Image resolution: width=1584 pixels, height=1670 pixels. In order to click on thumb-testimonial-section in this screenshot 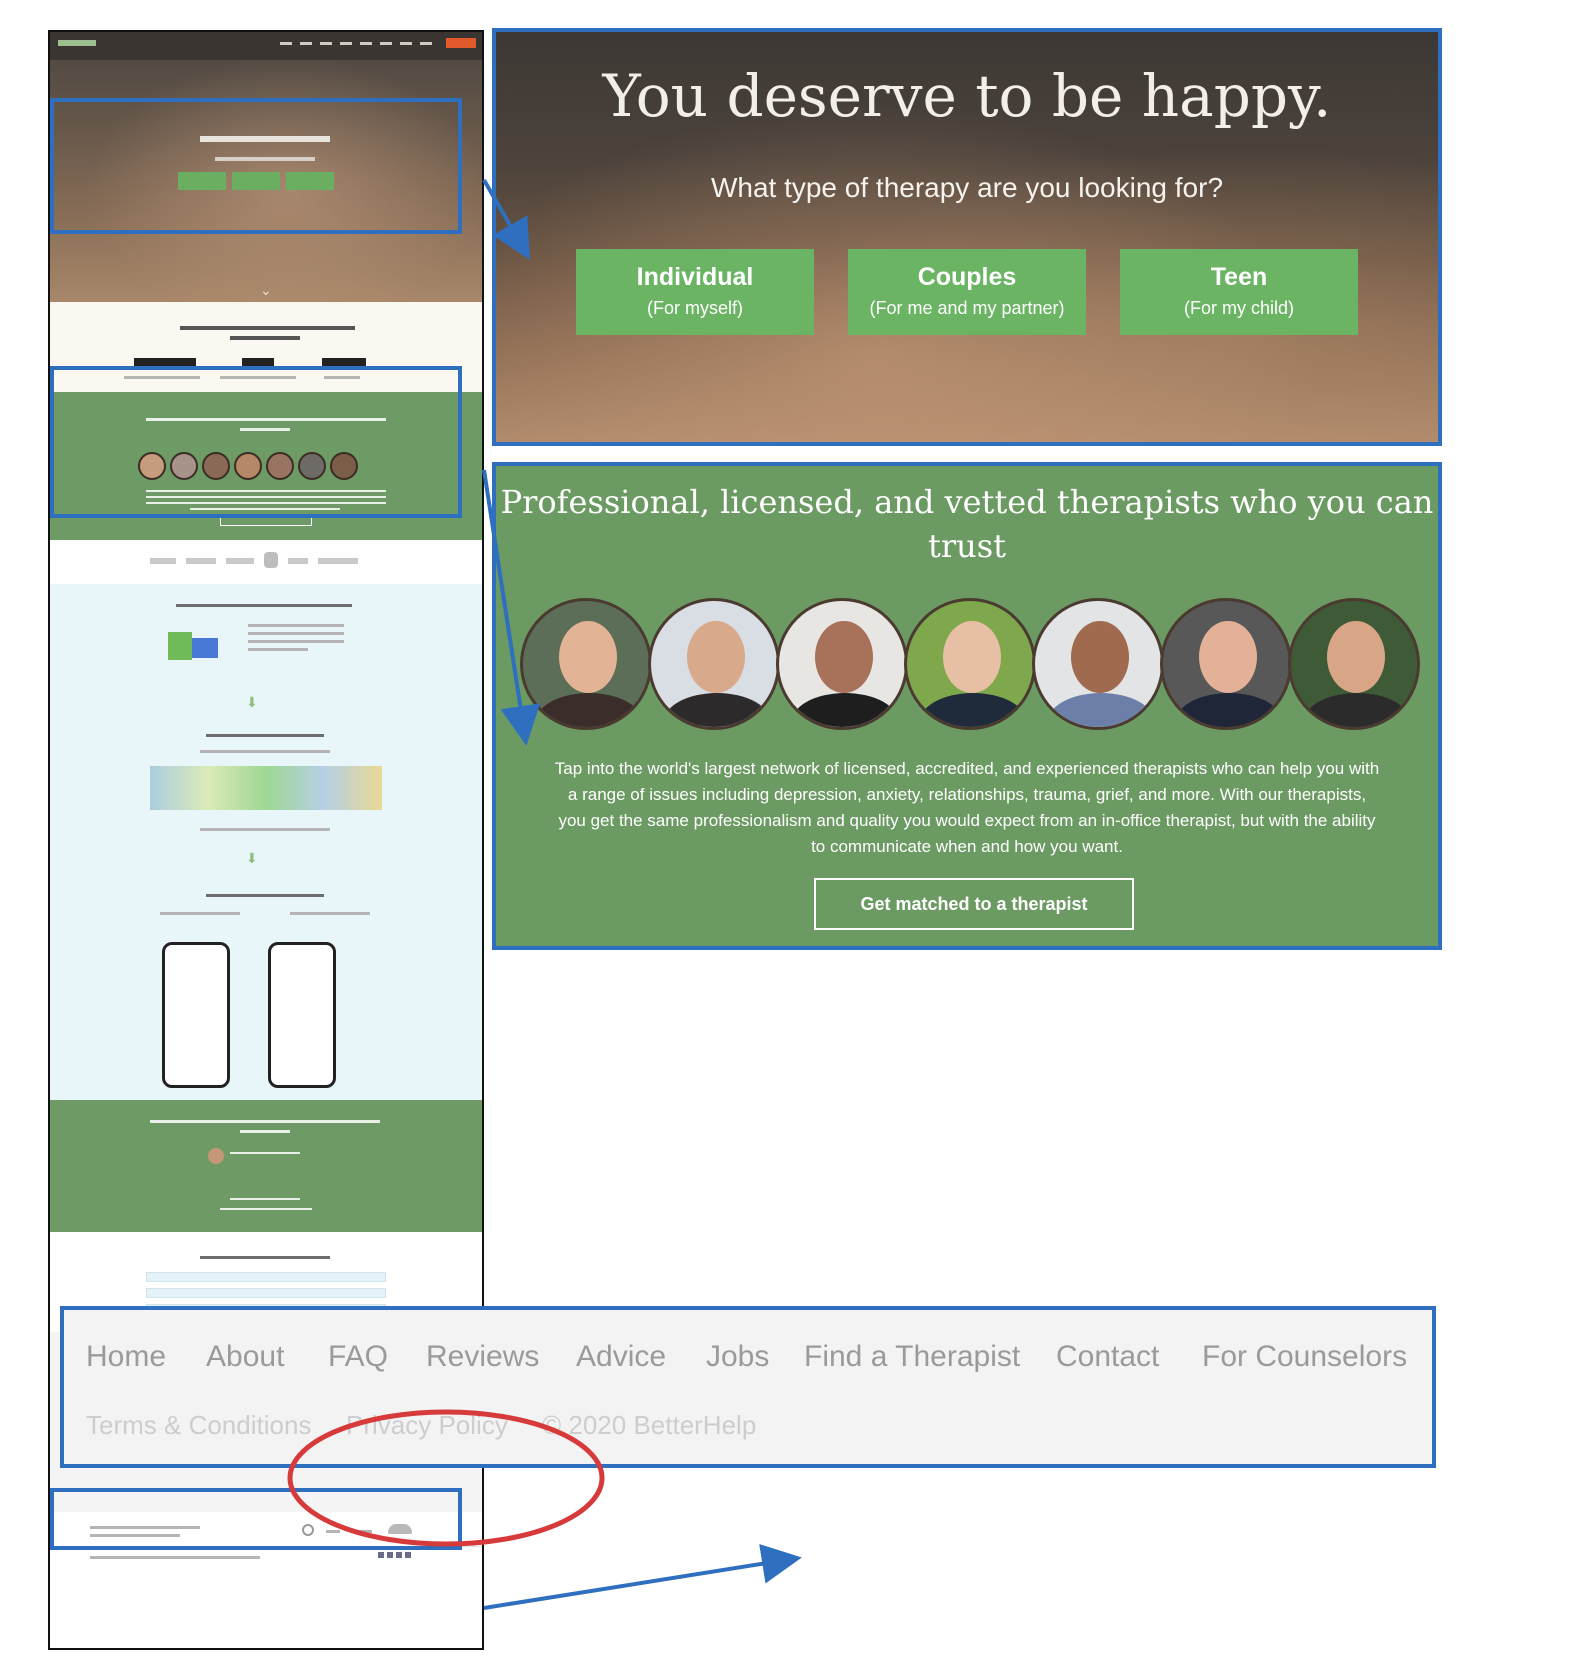, I will do `click(266, 1166)`.